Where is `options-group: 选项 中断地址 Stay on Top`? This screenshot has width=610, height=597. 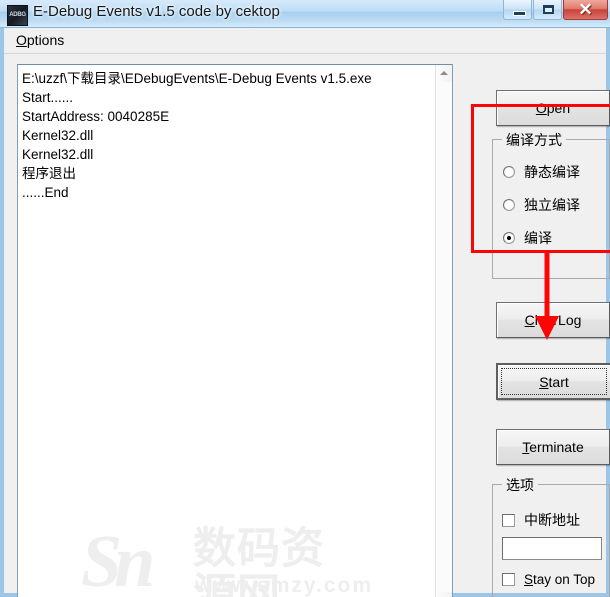
options-group: 选项 中断地址 Stay on Top is located at coordinates (551, 536).